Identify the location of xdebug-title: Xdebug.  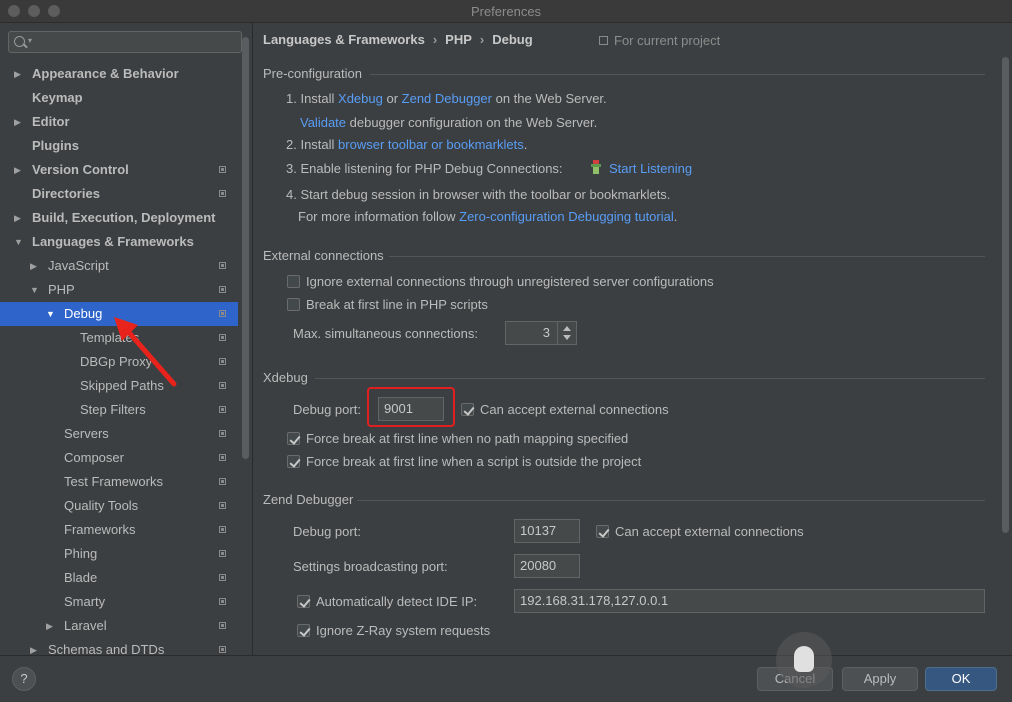
(285, 377).